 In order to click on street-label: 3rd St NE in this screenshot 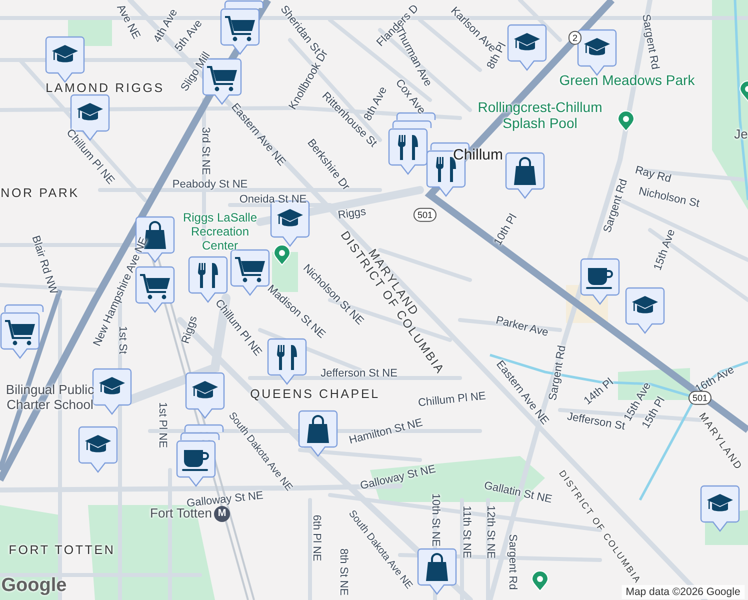, I will do `click(205, 151)`.